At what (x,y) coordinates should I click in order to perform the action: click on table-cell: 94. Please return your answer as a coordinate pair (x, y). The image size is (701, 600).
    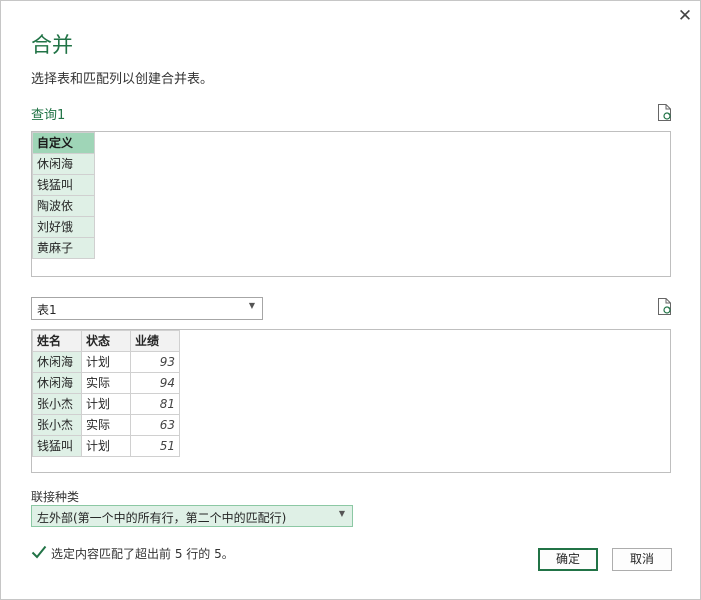
    Looking at the image, I should click on (155, 383).